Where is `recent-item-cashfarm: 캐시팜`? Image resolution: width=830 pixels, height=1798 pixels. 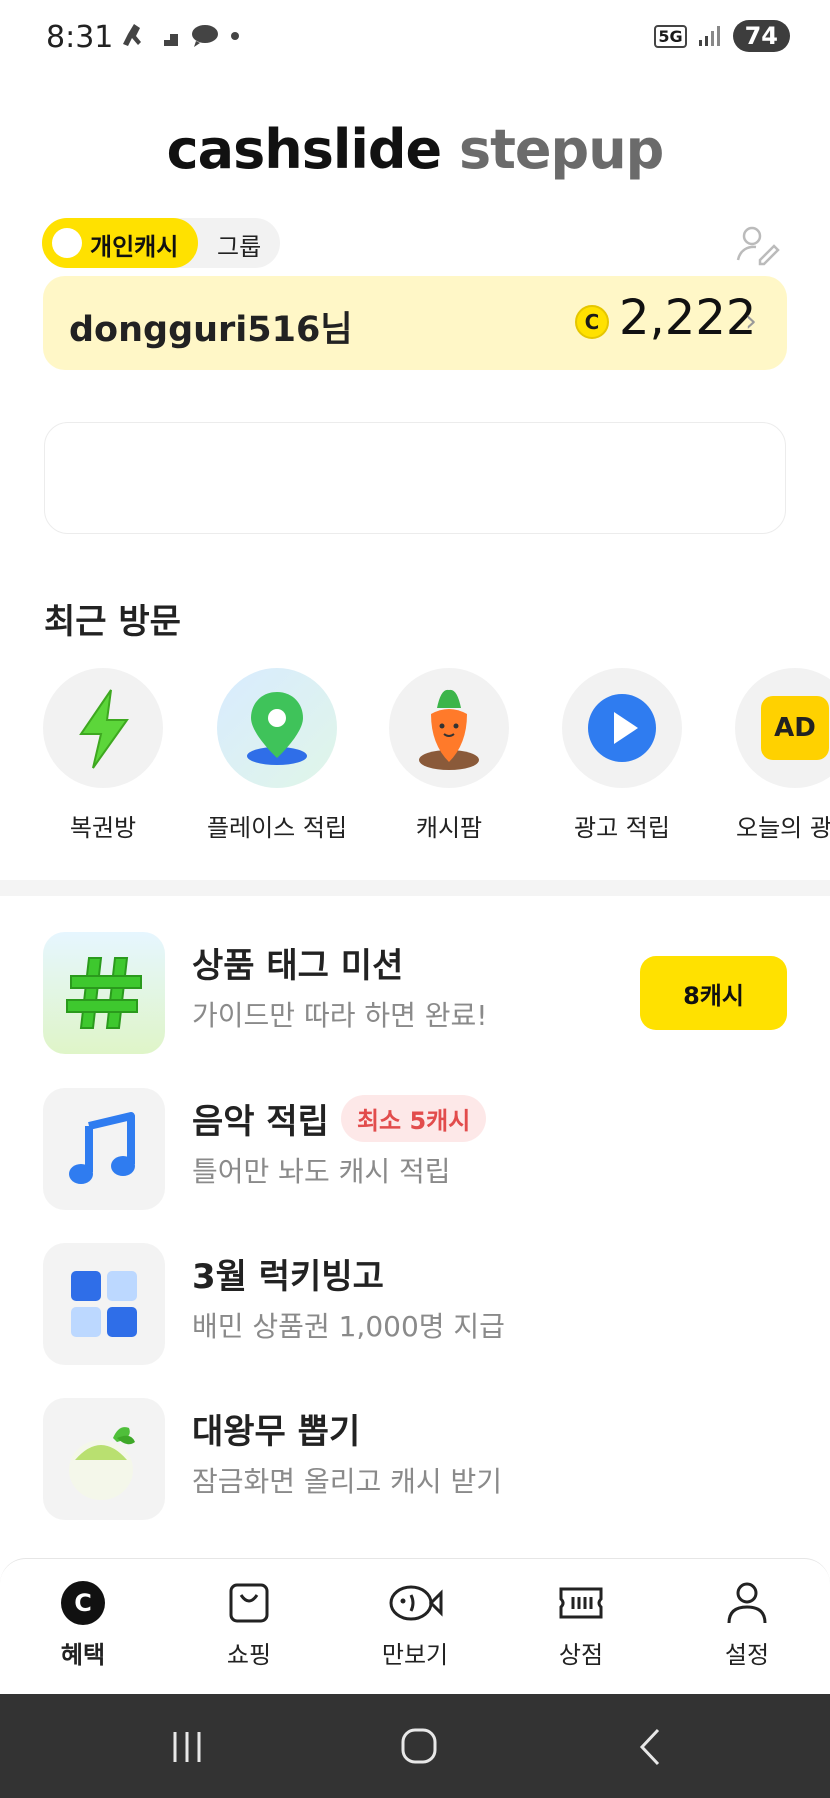
recent-item-cashfarm: 캐시팜 is located at coordinates (449, 755).